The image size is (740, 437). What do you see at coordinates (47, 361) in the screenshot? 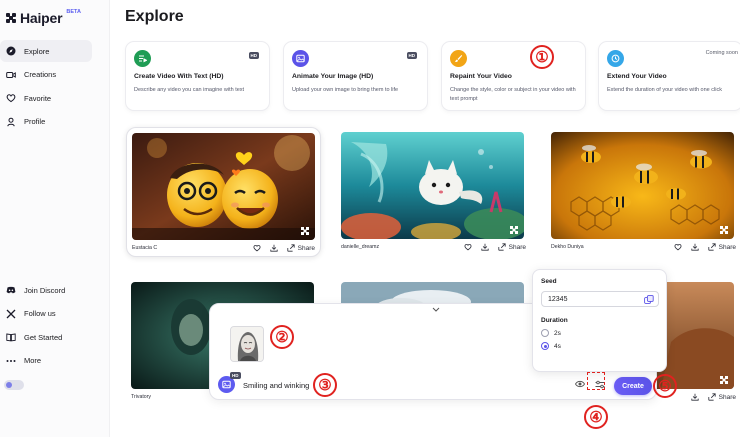
I see `sidebar-item-more: More` at bounding box center [47, 361].